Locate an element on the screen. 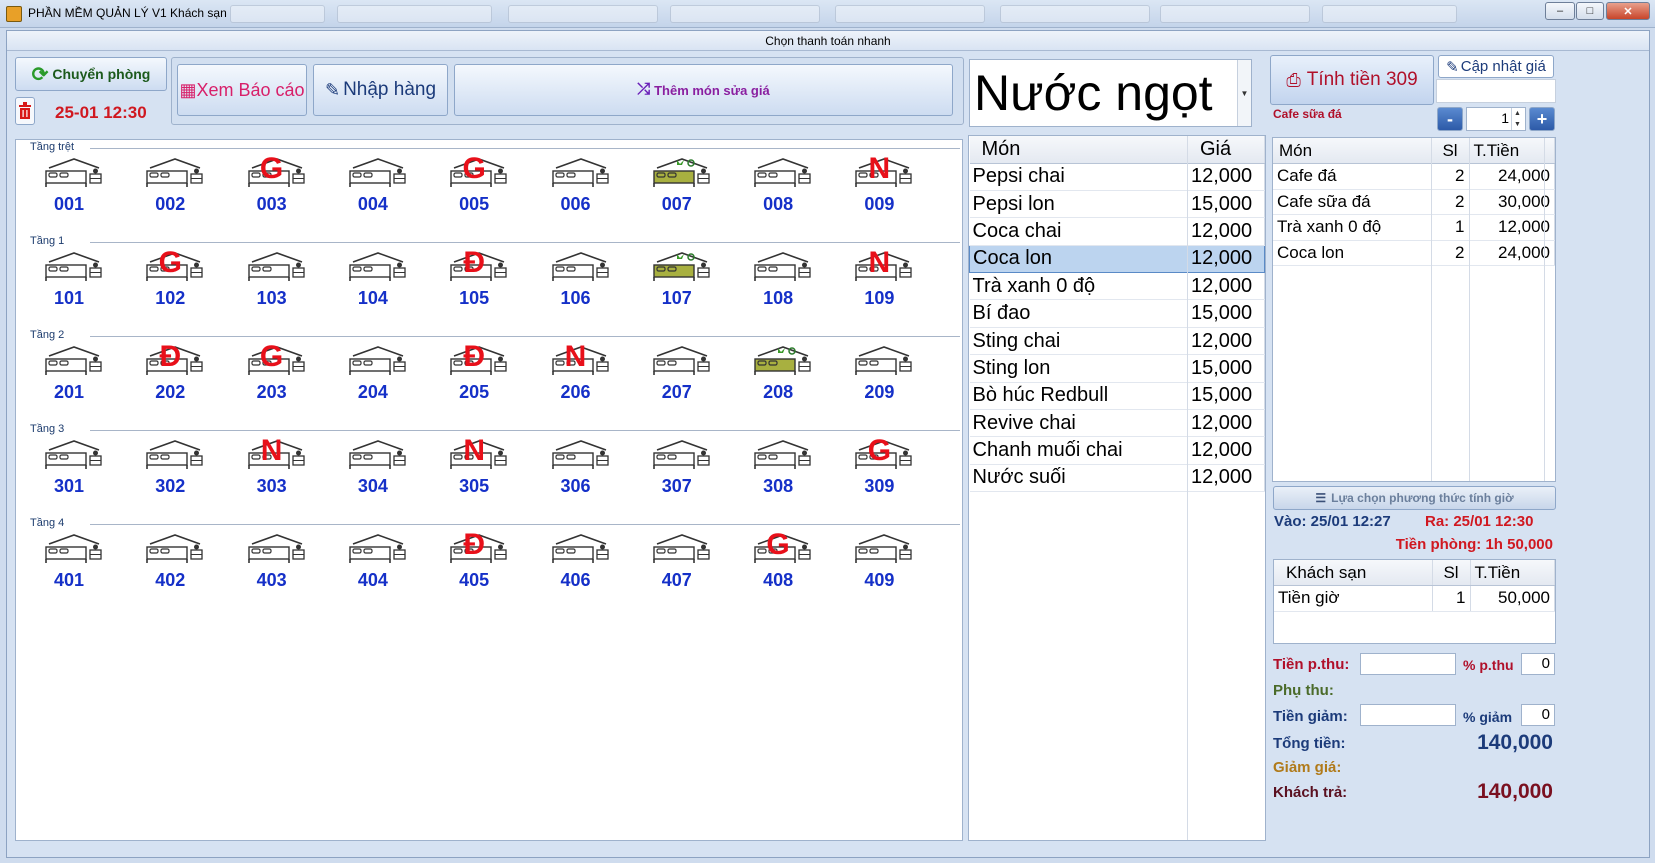 The height and width of the screenshot is (863, 1655). room-401: 401 is located at coordinates (69, 564).